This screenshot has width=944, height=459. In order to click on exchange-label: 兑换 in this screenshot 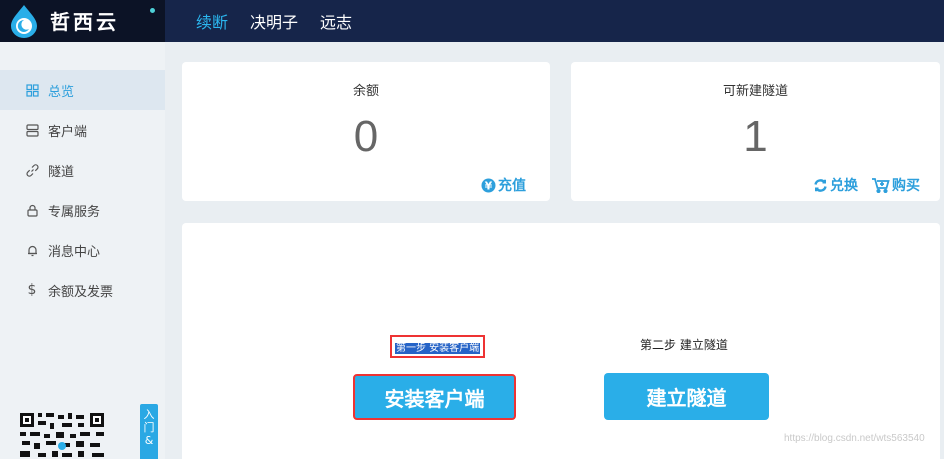, I will do `click(844, 186)`.